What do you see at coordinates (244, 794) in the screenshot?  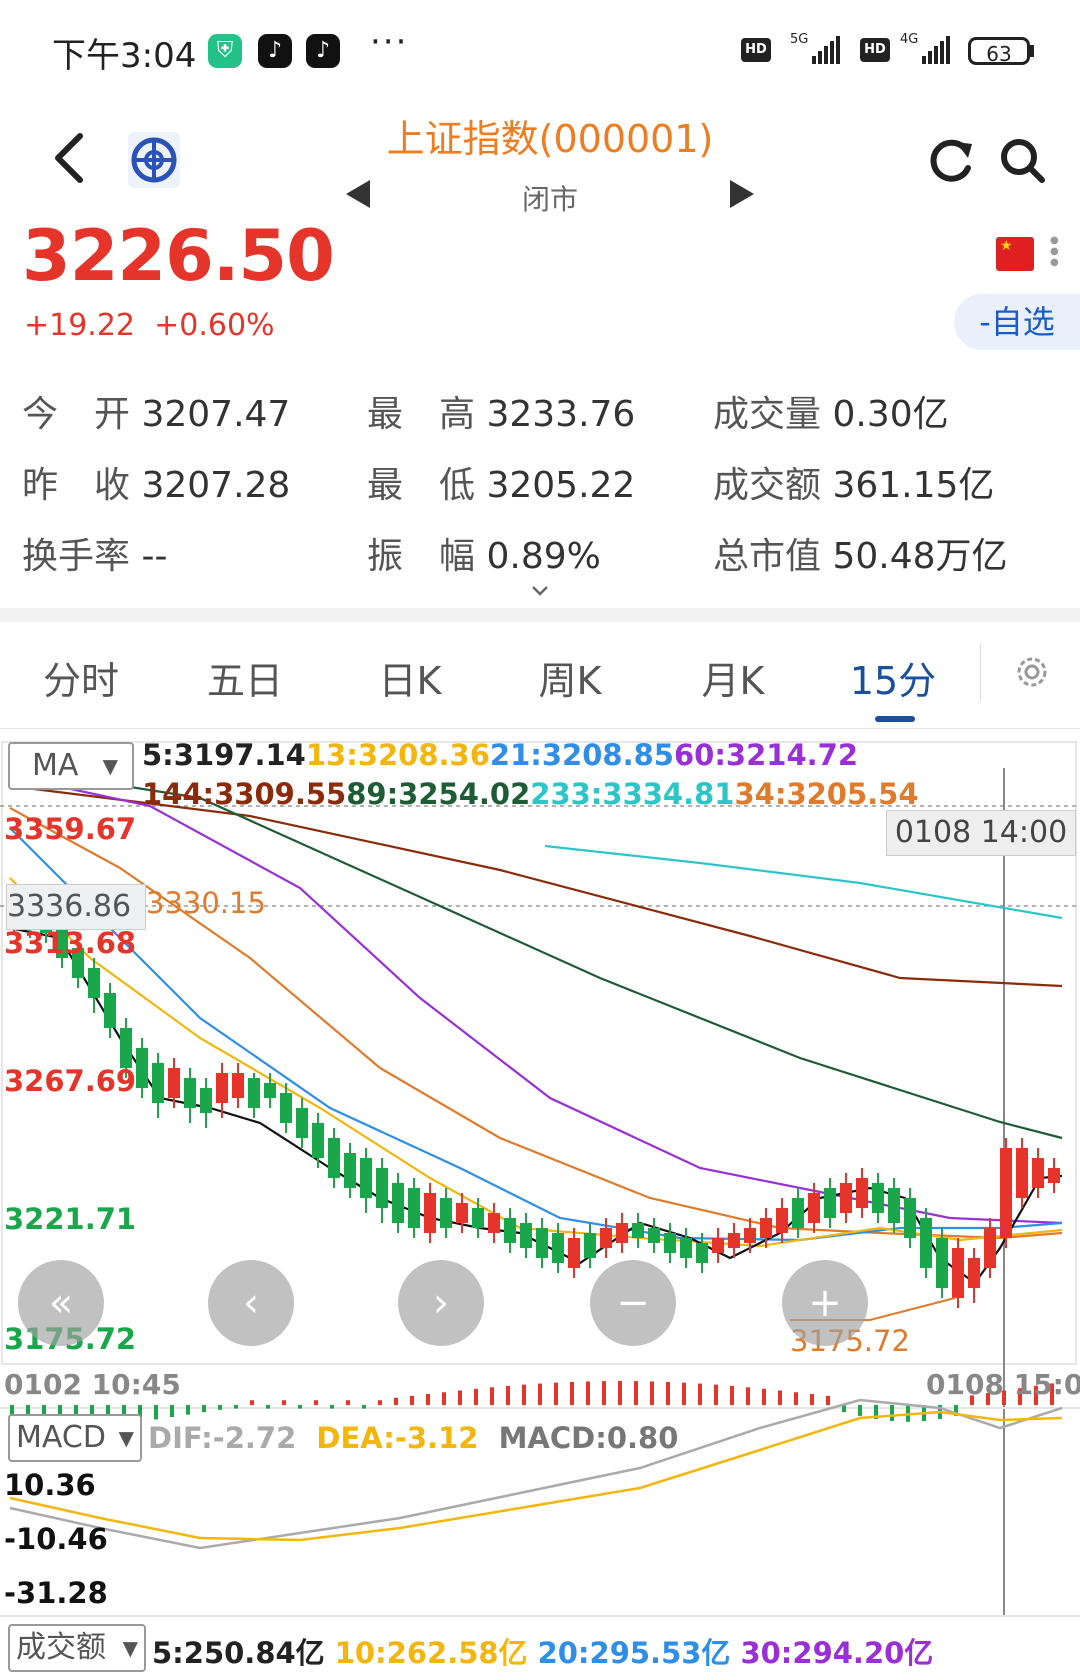 I see `ma-value-row2-0: 144:3309.55` at bounding box center [244, 794].